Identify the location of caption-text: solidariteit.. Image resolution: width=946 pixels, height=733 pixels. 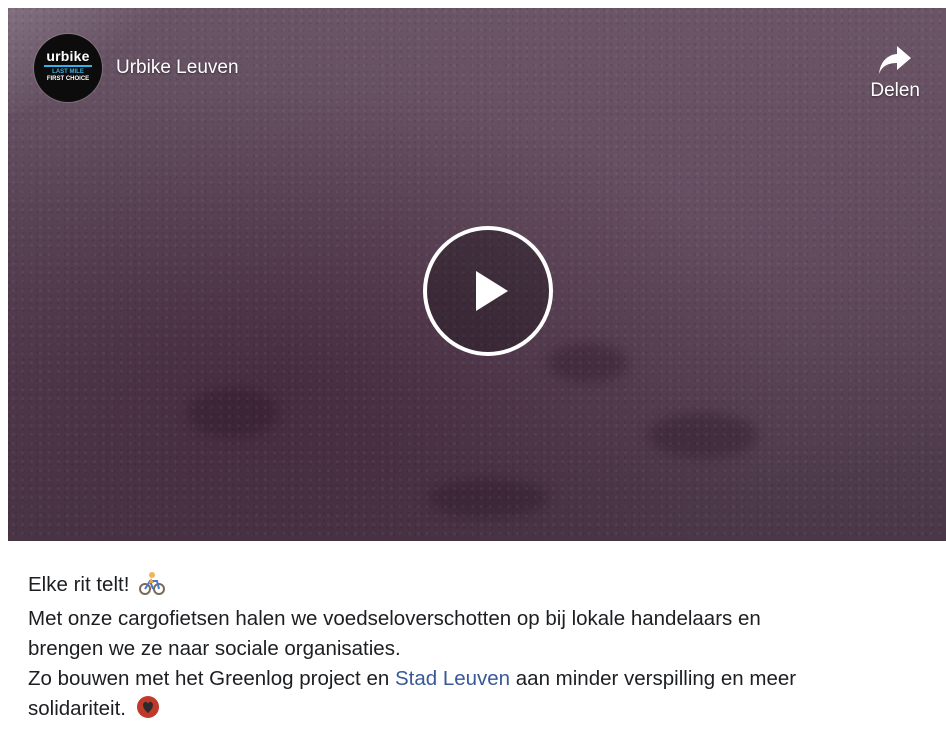
(77, 708).